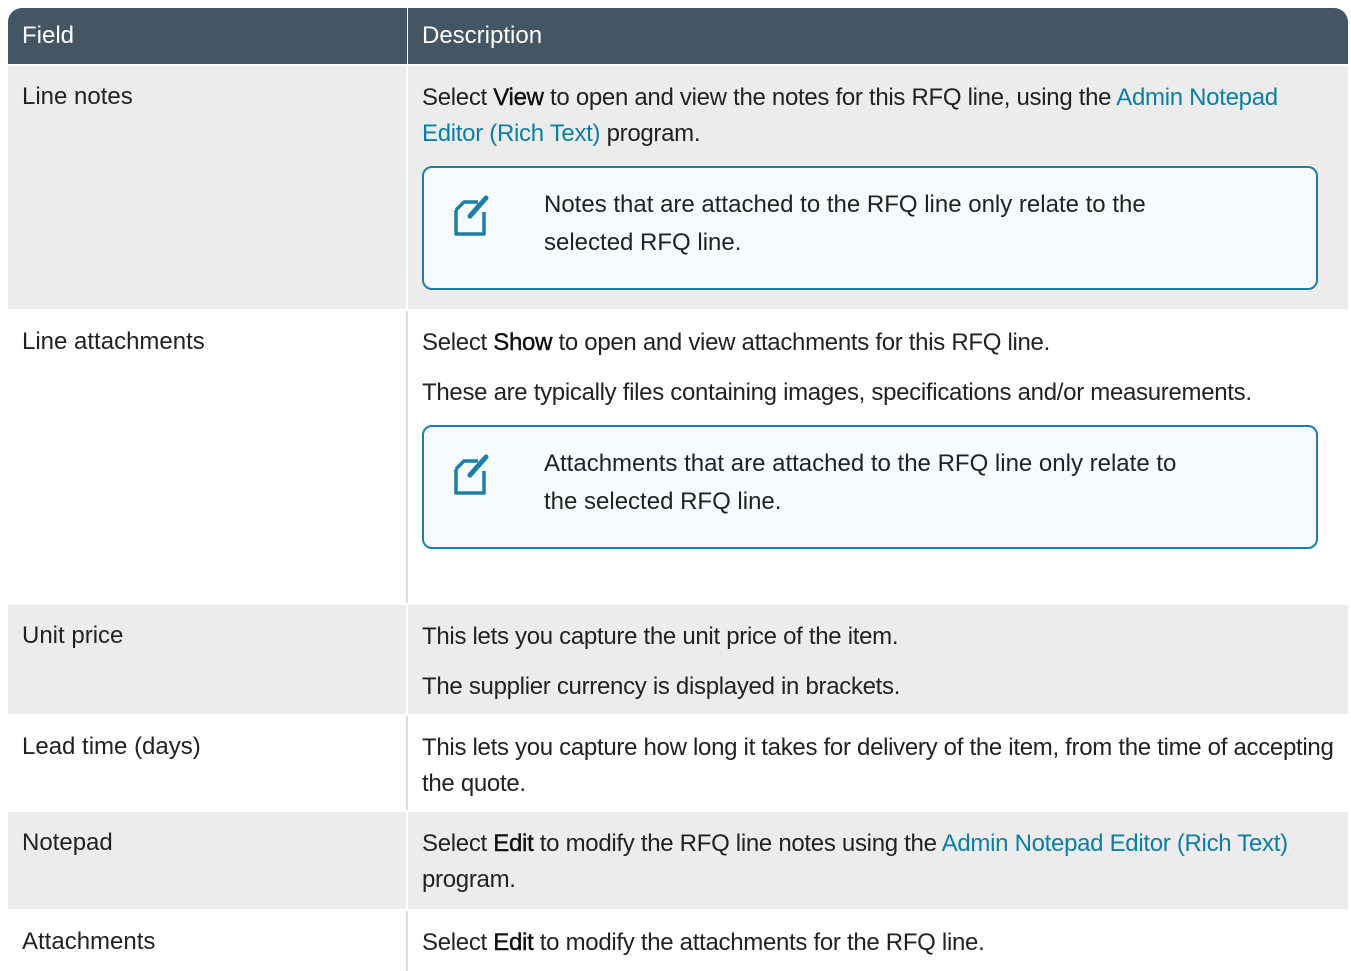 The image size is (1351, 971). I want to click on field-line-notes: Line notes, so click(208, 187).